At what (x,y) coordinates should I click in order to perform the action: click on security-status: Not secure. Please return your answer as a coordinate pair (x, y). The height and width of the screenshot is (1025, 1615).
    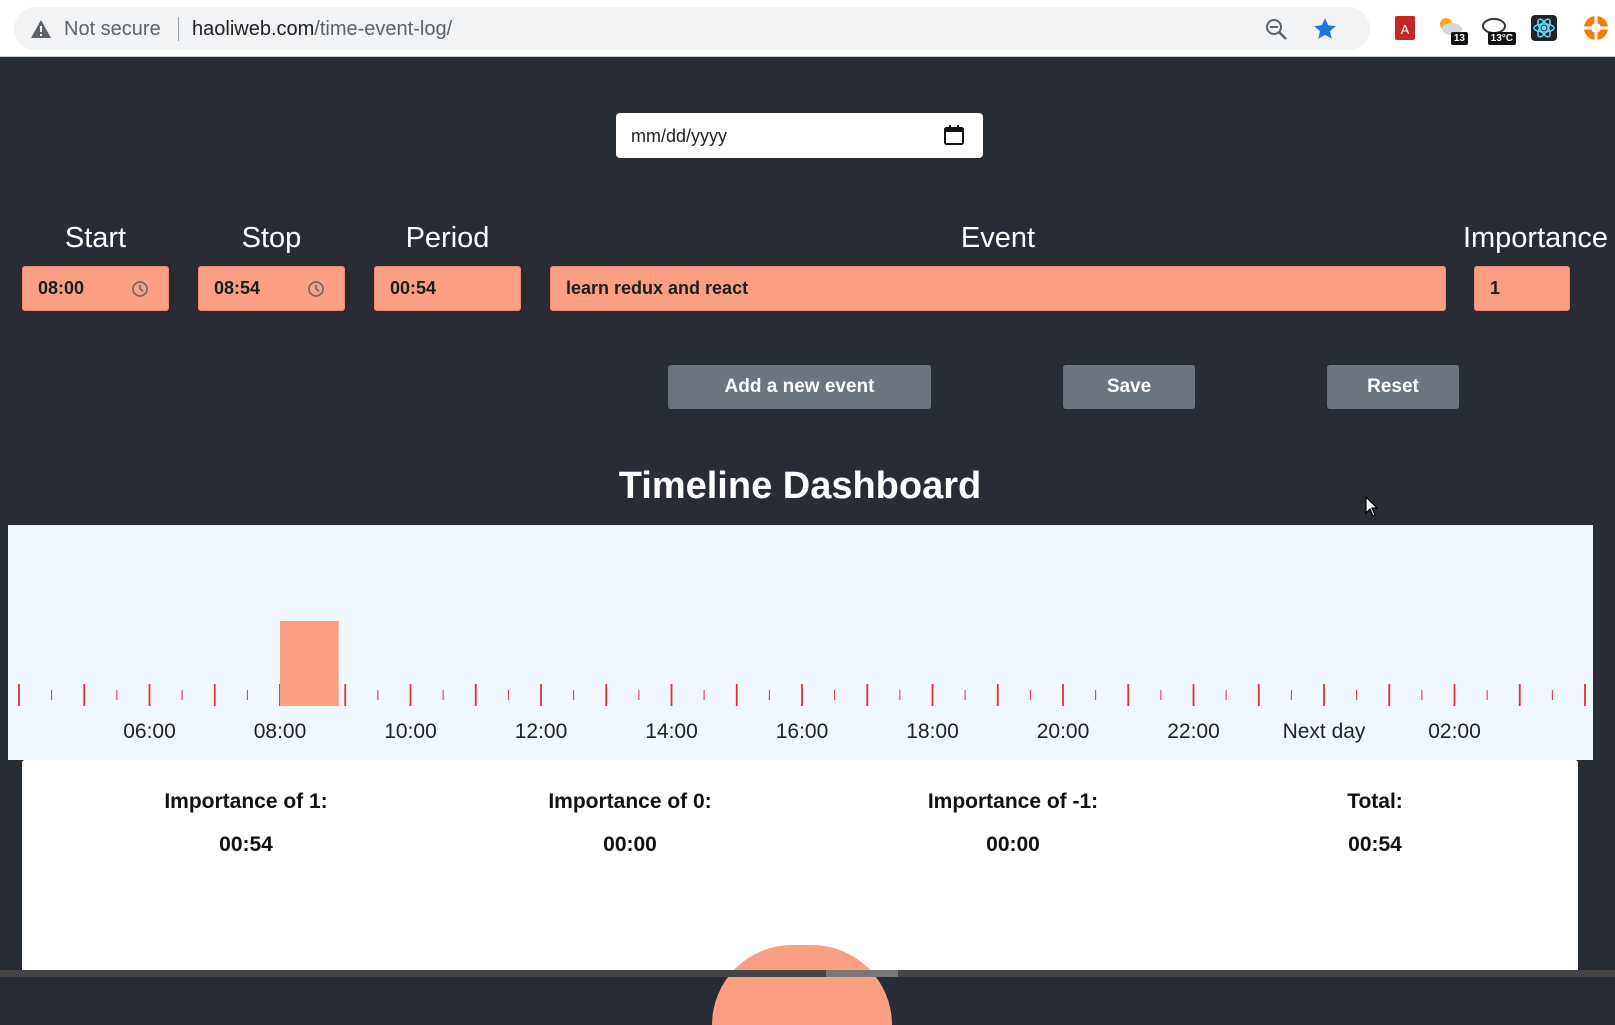
    Looking at the image, I should click on (112, 29).